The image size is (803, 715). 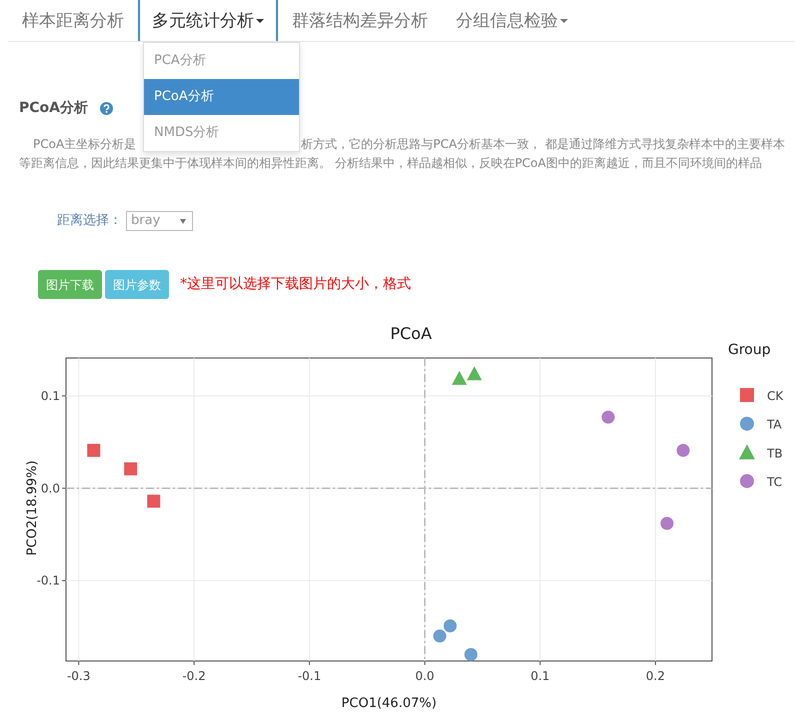 I want to click on axis-tick-label: 0.2, so click(x=656, y=676).